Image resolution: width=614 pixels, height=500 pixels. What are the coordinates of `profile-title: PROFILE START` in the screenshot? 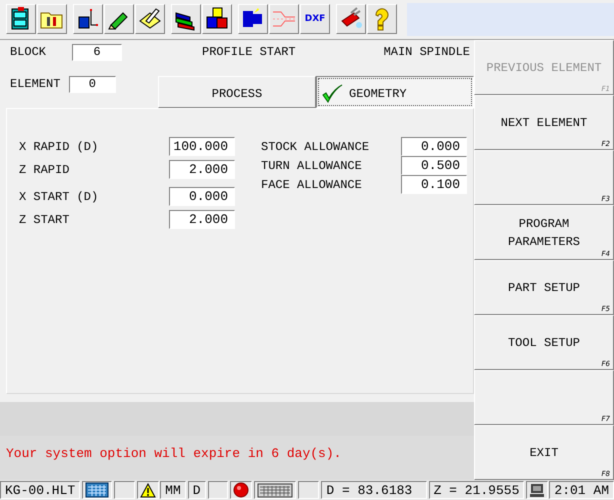 It's located at (249, 52).